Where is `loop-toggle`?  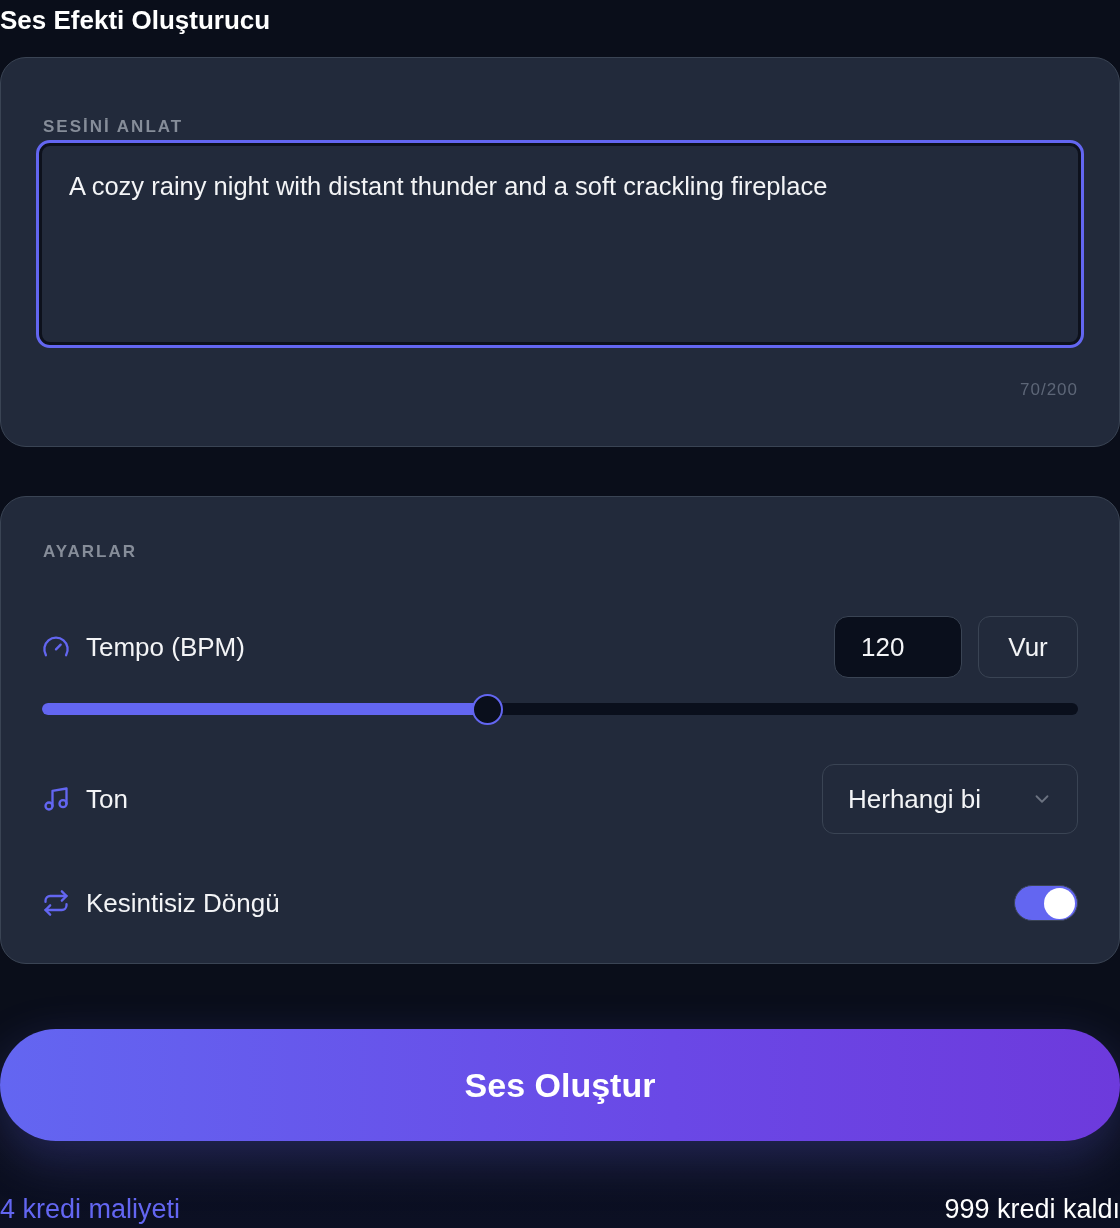
loop-toggle is located at coordinates (1046, 903).